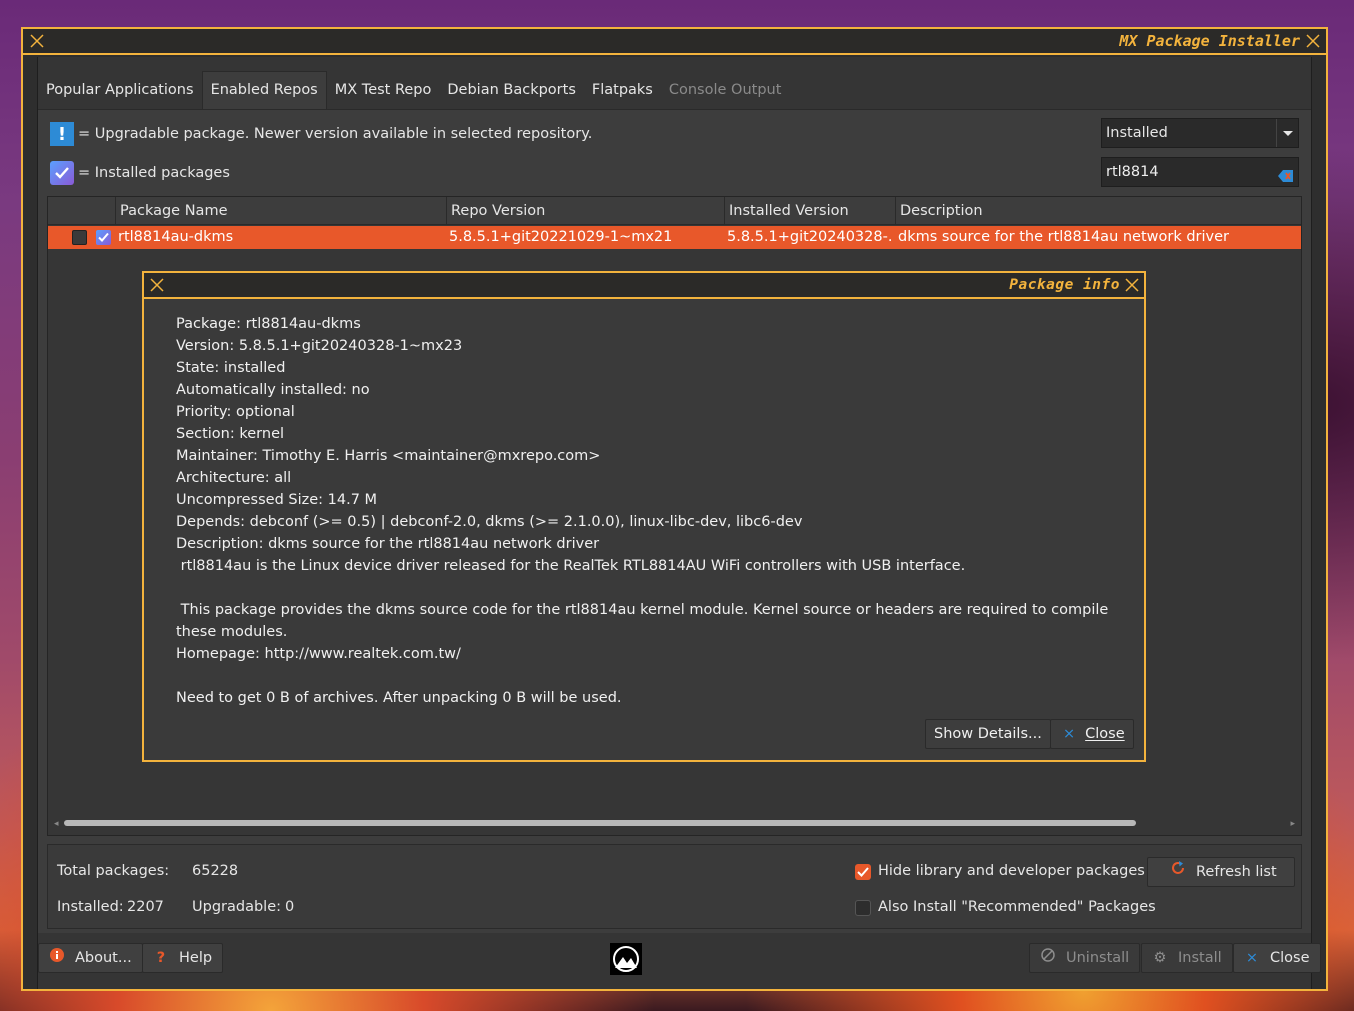 This screenshot has width=1354, height=1011. Describe the element at coordinates (1236, 872) in the screenshot. I see `refresh-list-label: Refresh list` at that location.